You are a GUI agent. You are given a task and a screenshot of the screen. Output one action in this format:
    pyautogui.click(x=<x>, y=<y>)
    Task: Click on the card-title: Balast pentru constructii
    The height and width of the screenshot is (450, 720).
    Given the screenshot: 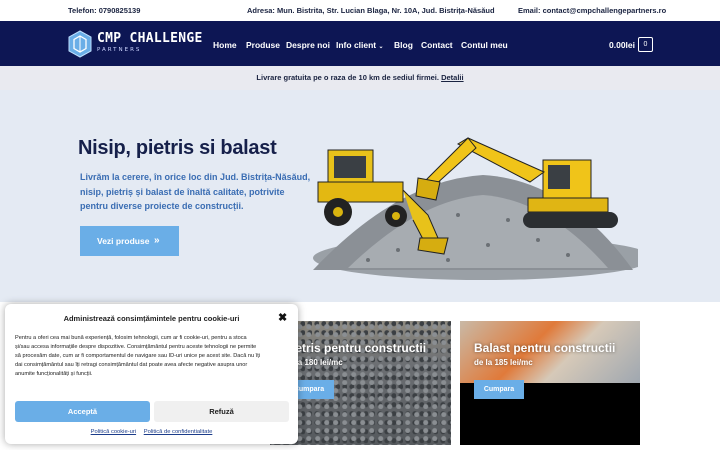 What is the action you would take?
    pyautogui.click(x=545, y=348)
    